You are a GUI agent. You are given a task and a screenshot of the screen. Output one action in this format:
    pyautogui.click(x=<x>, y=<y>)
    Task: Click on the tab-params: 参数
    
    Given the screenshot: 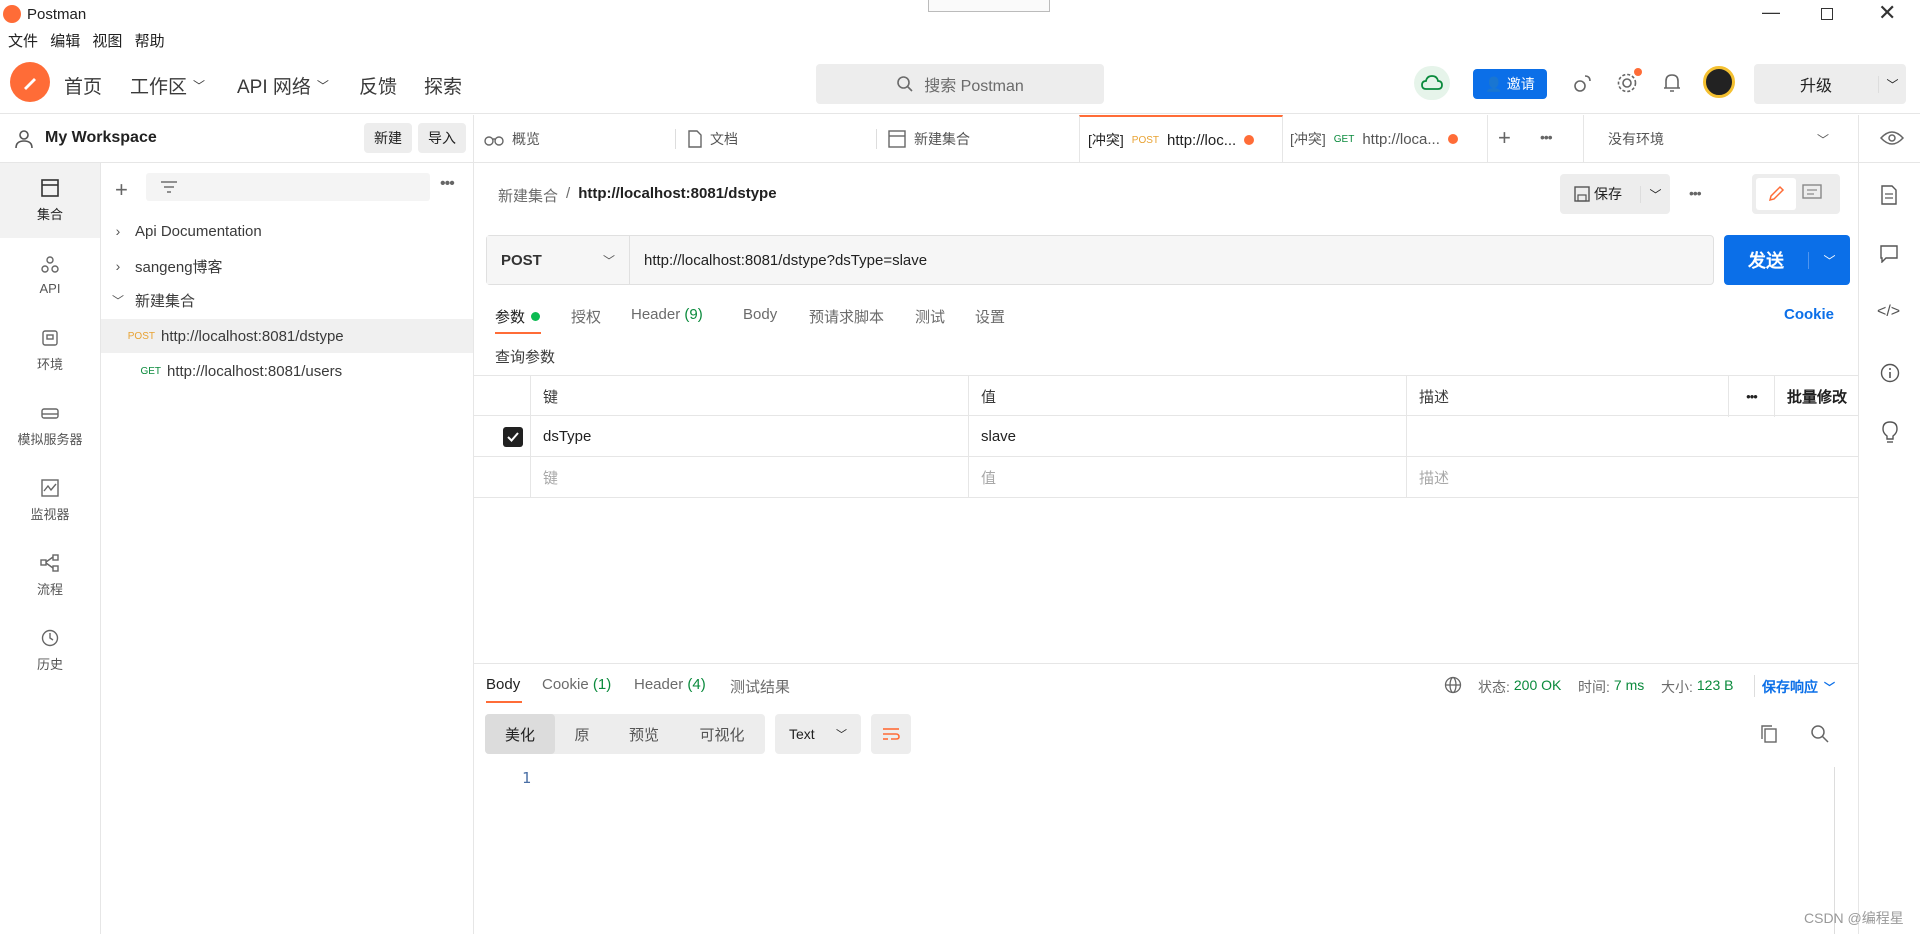 What is the action you would take?
    pyautogui.click(x=518, y=316)
    